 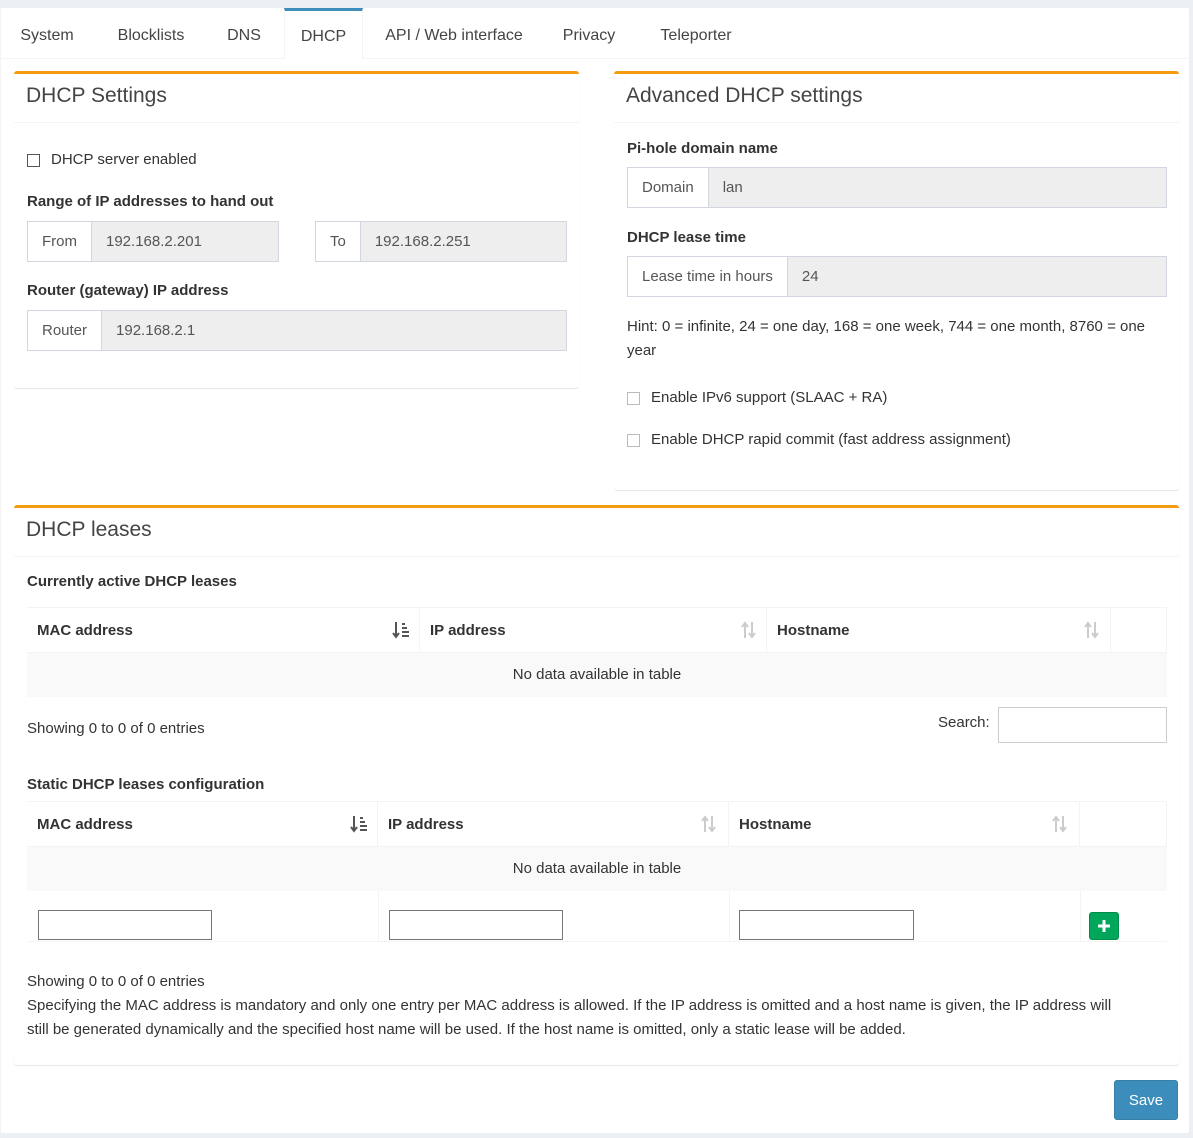 I want to click on to-field: 192.168.2.251, so click(x=463, y=241).